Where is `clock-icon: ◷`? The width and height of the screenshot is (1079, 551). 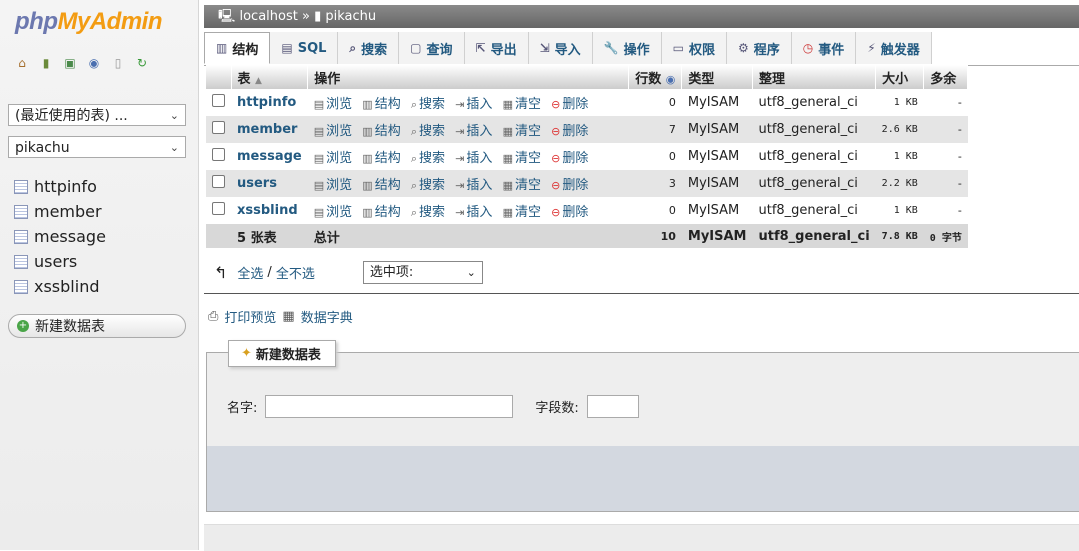
clock-icon: ◷ is located at coordinates (808, 48).